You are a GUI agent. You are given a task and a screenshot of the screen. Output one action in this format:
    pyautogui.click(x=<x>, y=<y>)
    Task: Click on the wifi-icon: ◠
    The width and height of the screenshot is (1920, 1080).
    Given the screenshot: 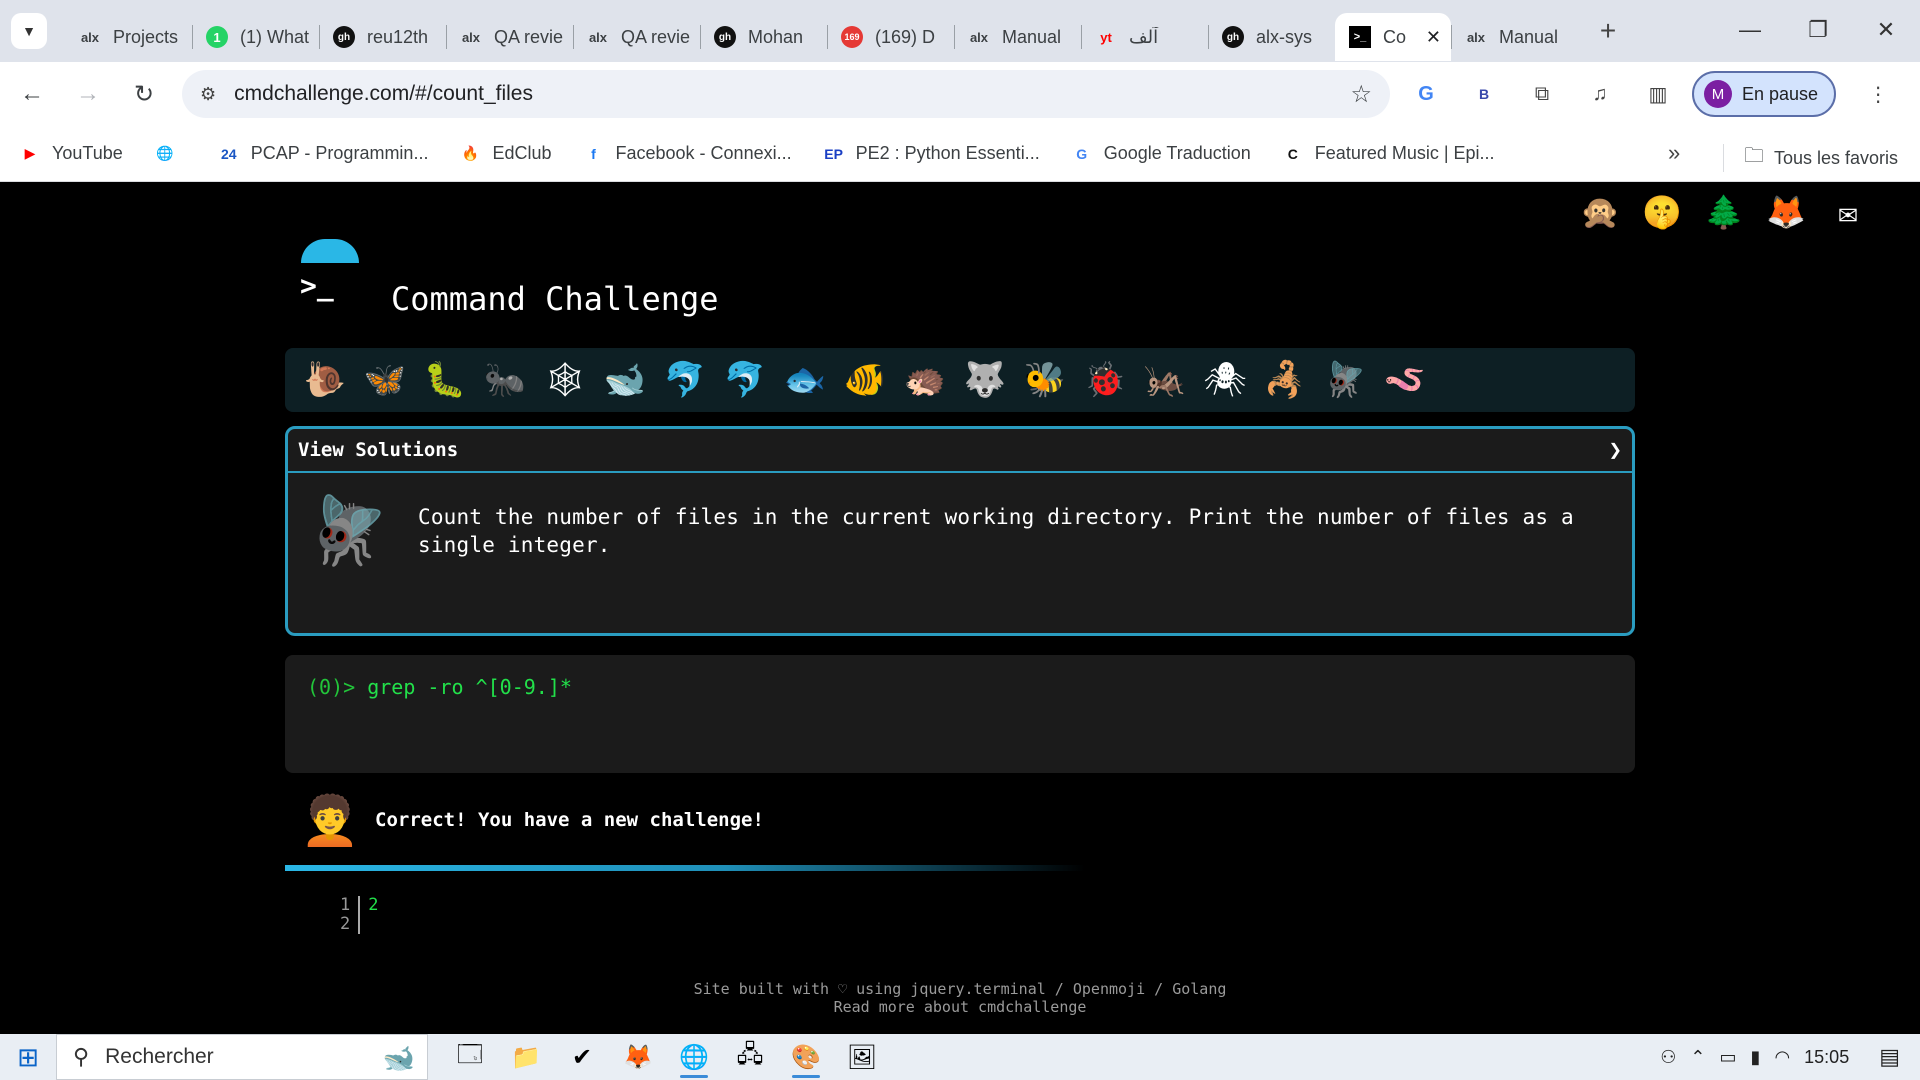 What is the action you would take?
    pyautogui.click(x=1782, y=1057)
    